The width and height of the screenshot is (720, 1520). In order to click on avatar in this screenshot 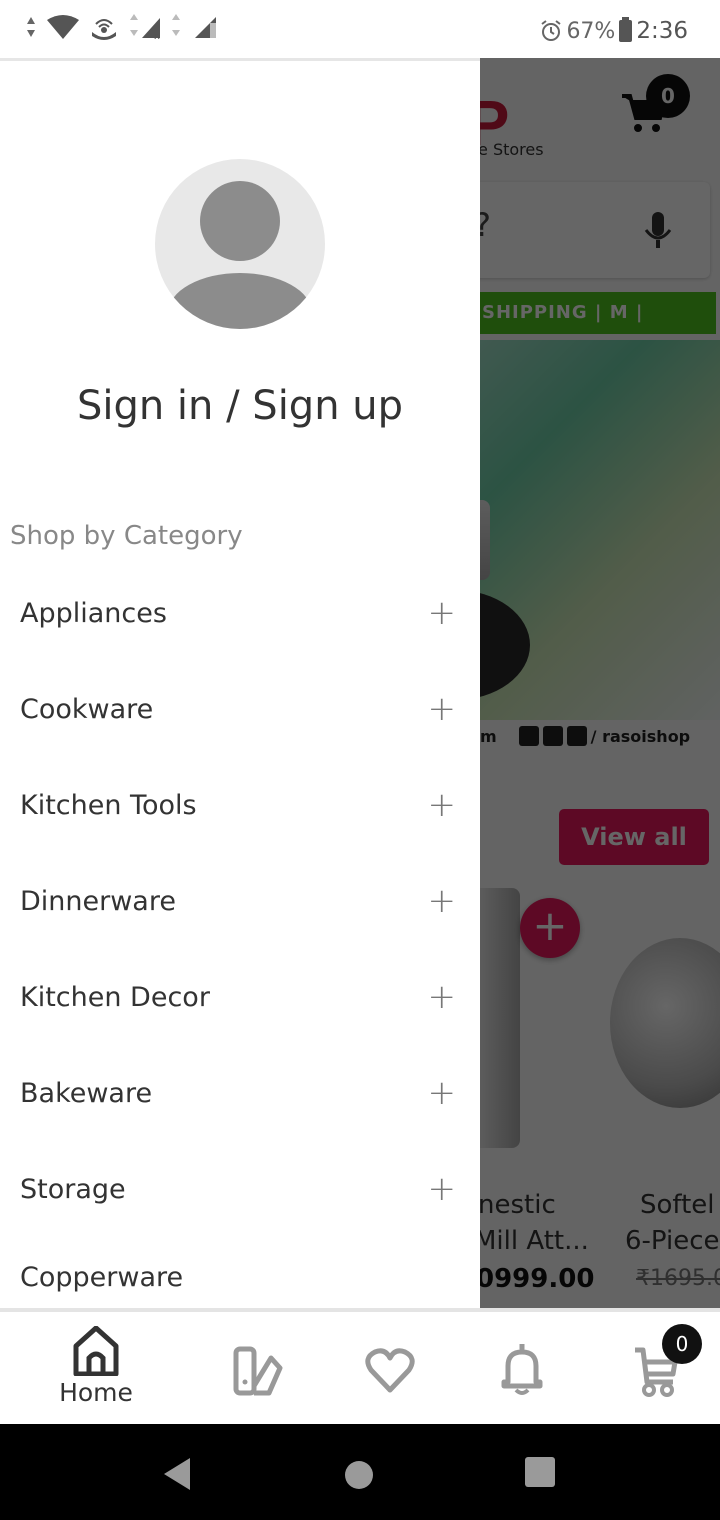, I will do `click(240, 244)`.